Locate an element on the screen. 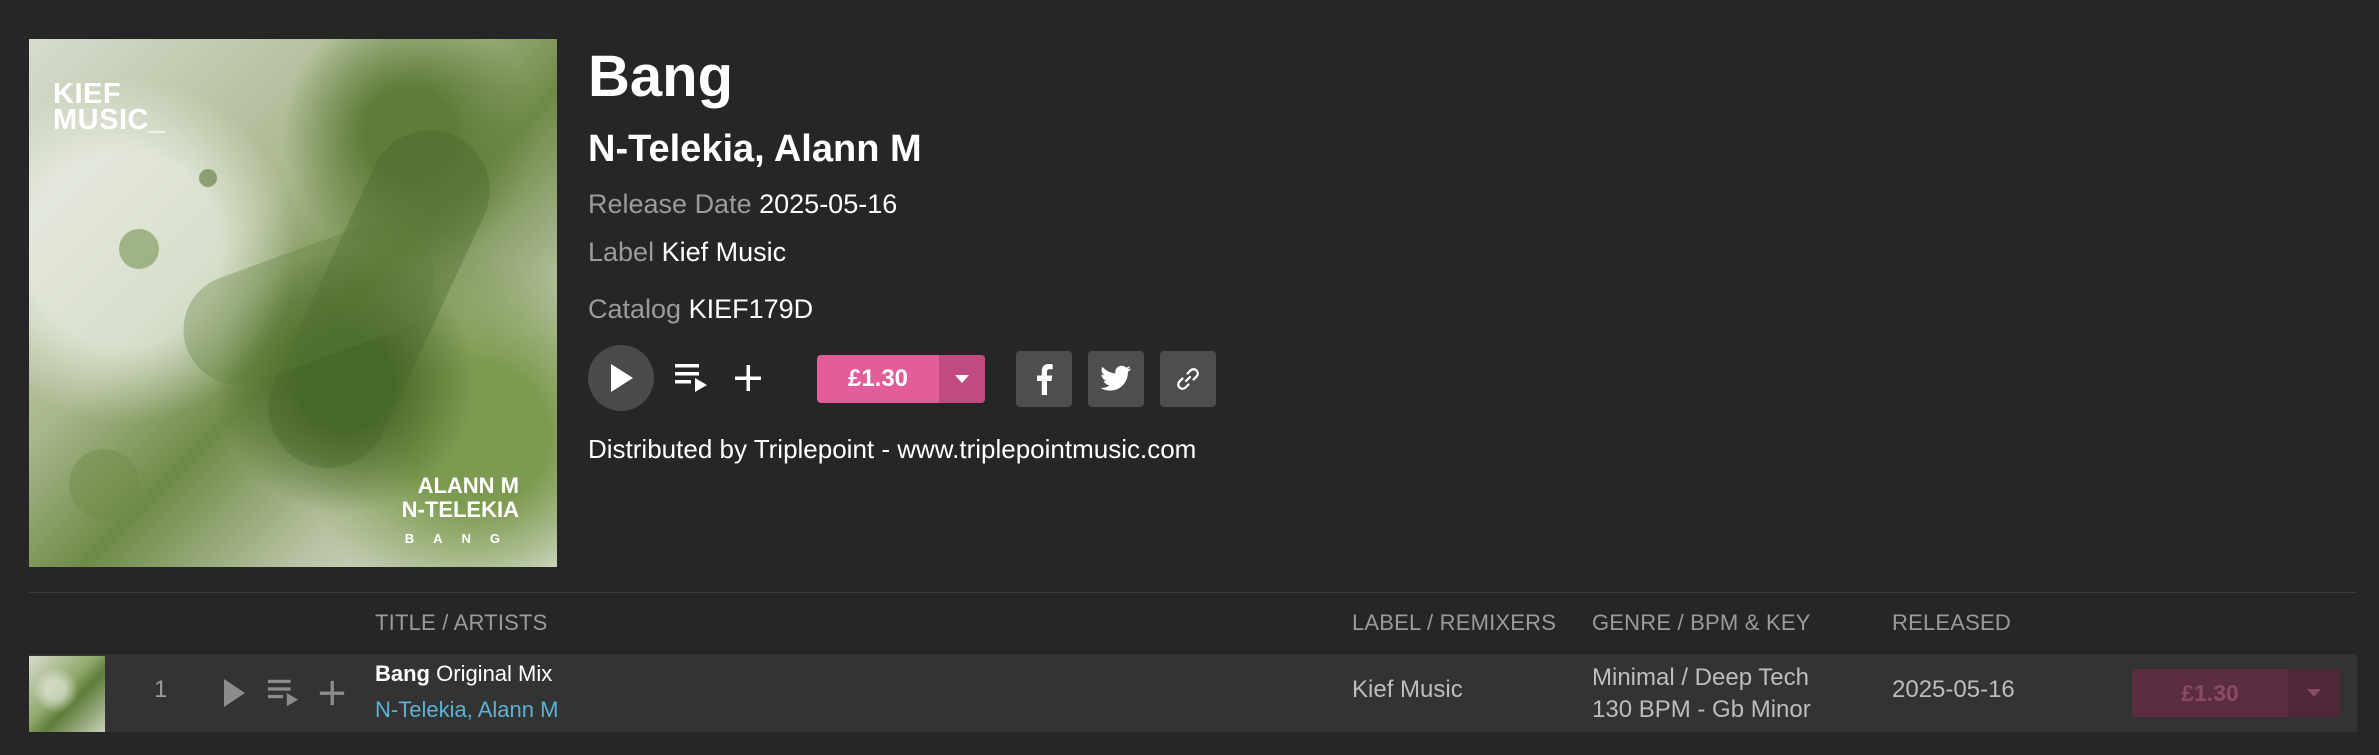 The image size is (2379, 755). buy-track-button: £1.30 is located at coordinates (2236, 693).